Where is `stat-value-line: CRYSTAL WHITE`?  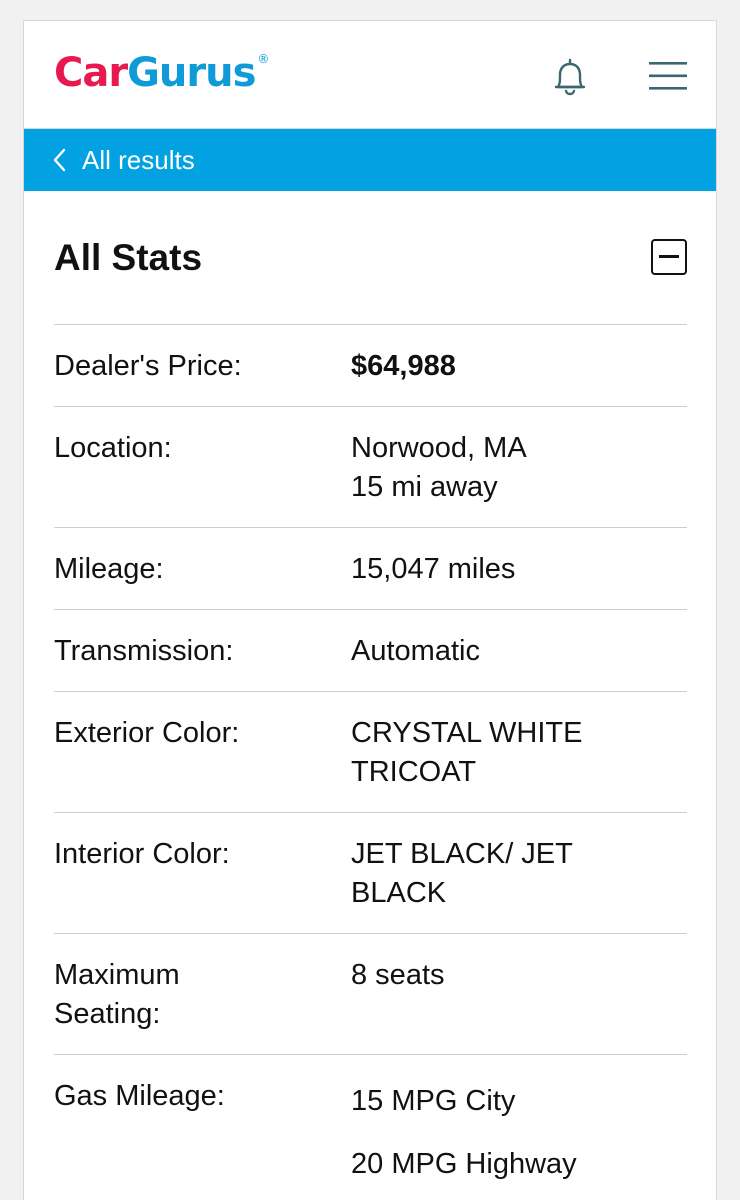
stat-value-line: CRYSTAL WHITE is located at coordinates (467, 733).